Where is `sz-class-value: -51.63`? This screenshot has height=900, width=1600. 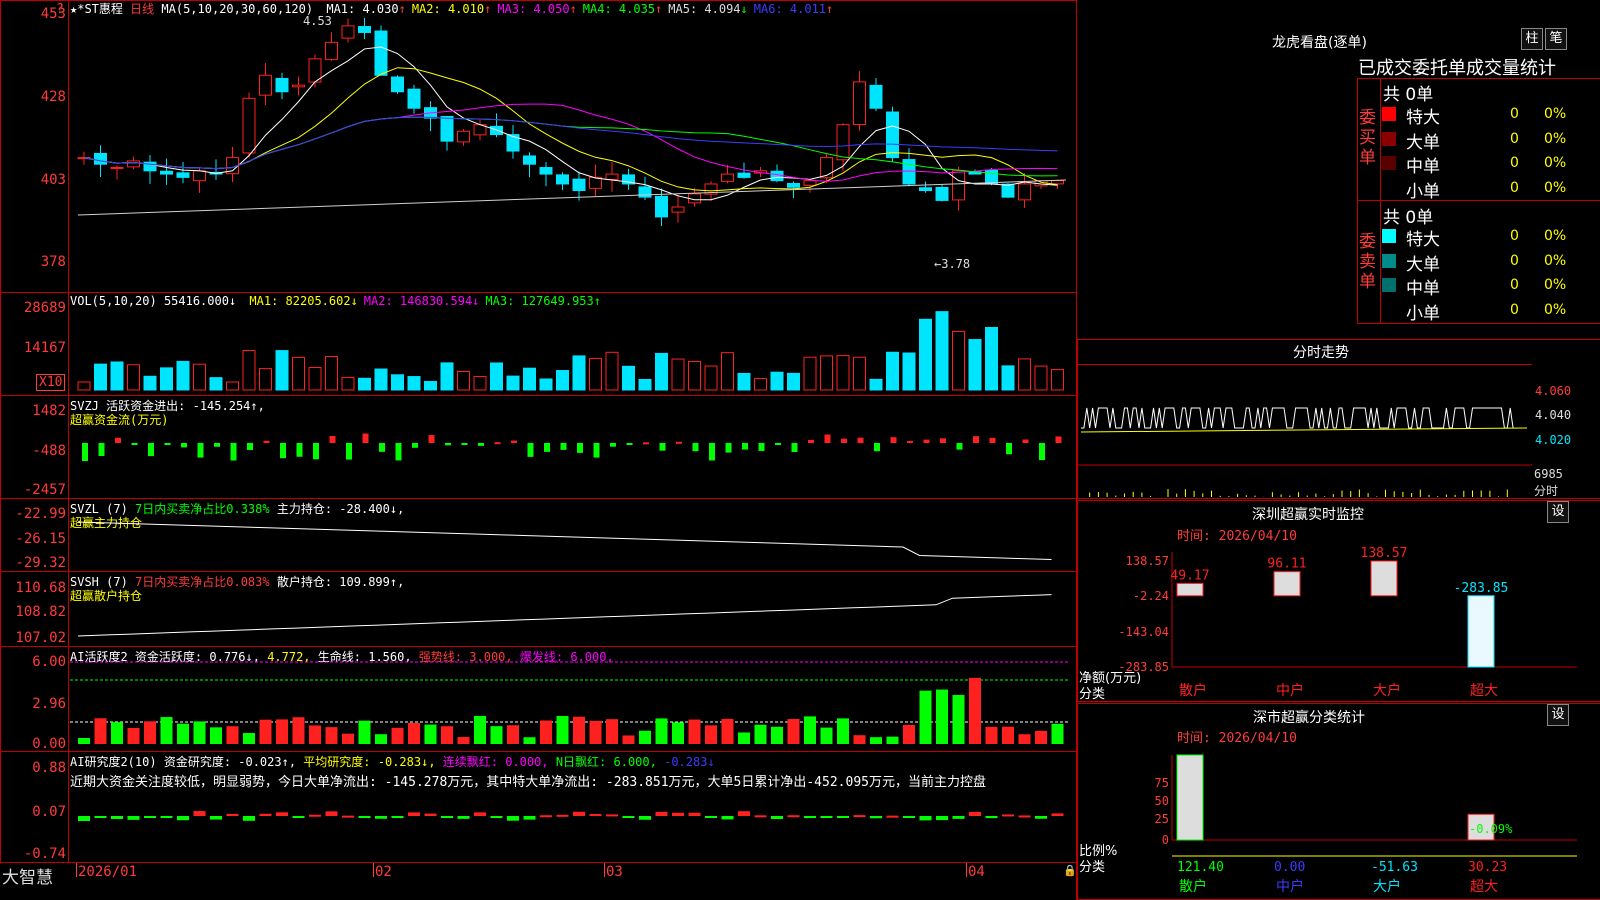
sz-class-value: -51.63 is located at coordinates (1394, 867).